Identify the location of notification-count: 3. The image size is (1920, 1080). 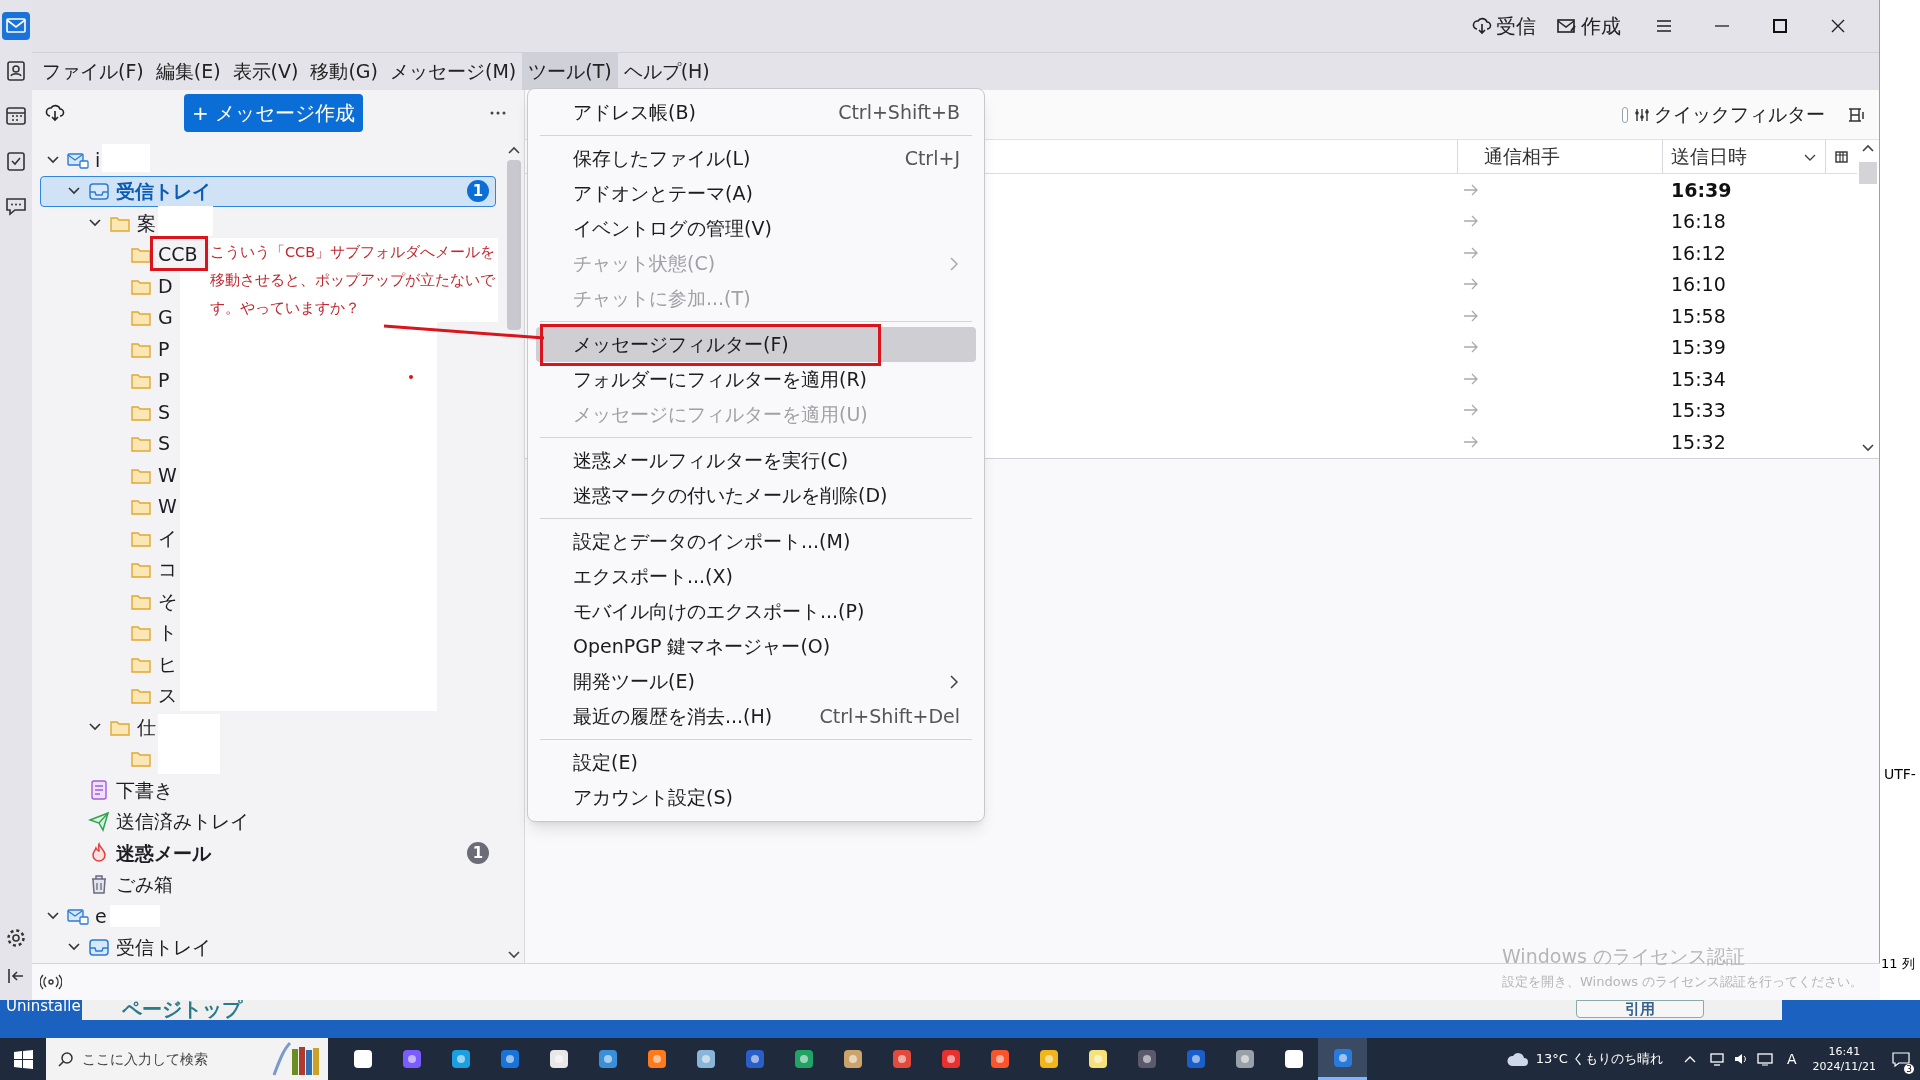
(1909, 1069).